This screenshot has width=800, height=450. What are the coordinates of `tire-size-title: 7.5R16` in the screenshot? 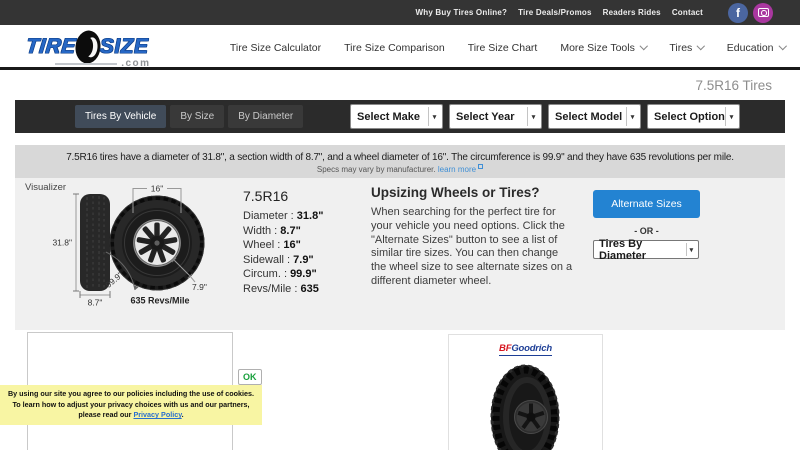 It's located at (266, 196).